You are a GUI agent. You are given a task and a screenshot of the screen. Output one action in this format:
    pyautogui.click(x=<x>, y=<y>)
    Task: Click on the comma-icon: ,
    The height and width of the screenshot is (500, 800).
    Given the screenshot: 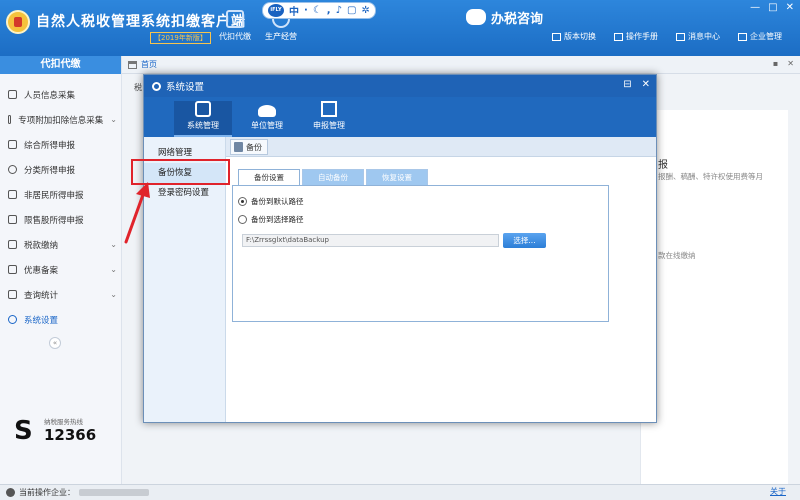 What is the action you would take?
    pyautogui.click(x=329, y=10)
    